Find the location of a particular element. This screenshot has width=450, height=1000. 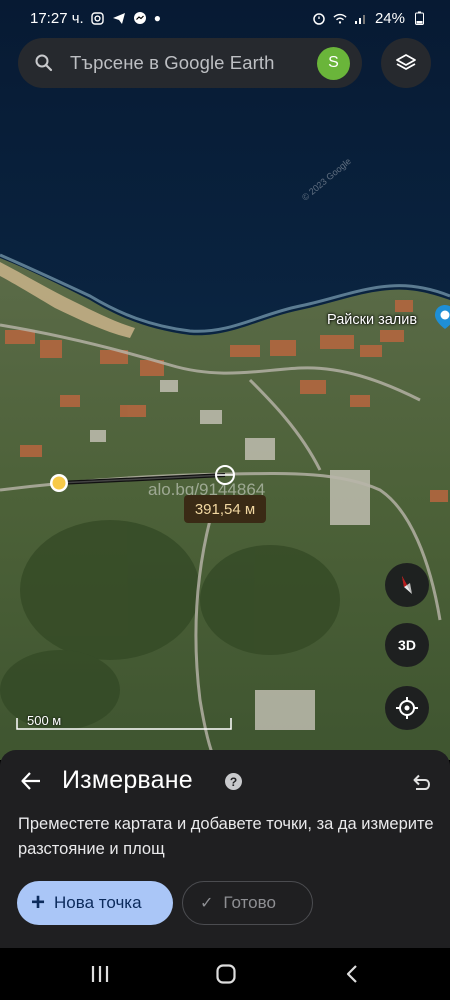

measure-start-point is located at coordinates (59, 483).